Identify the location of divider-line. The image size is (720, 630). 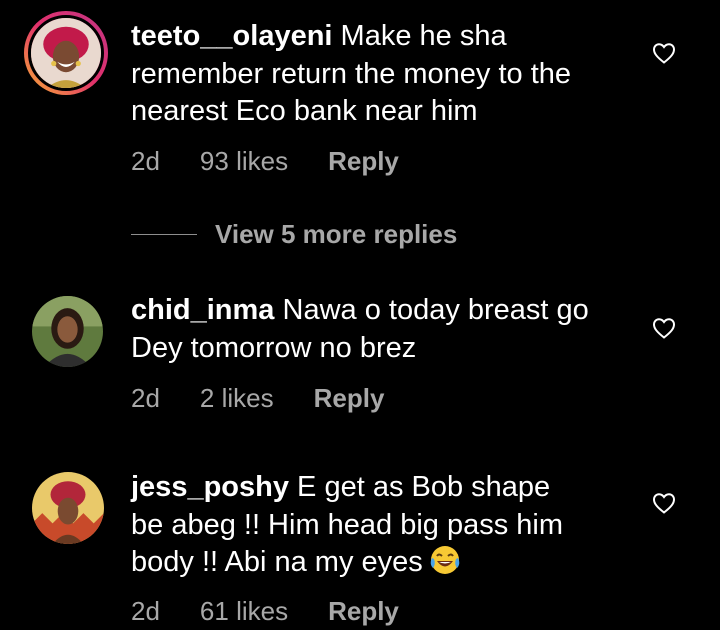
(164, 234).